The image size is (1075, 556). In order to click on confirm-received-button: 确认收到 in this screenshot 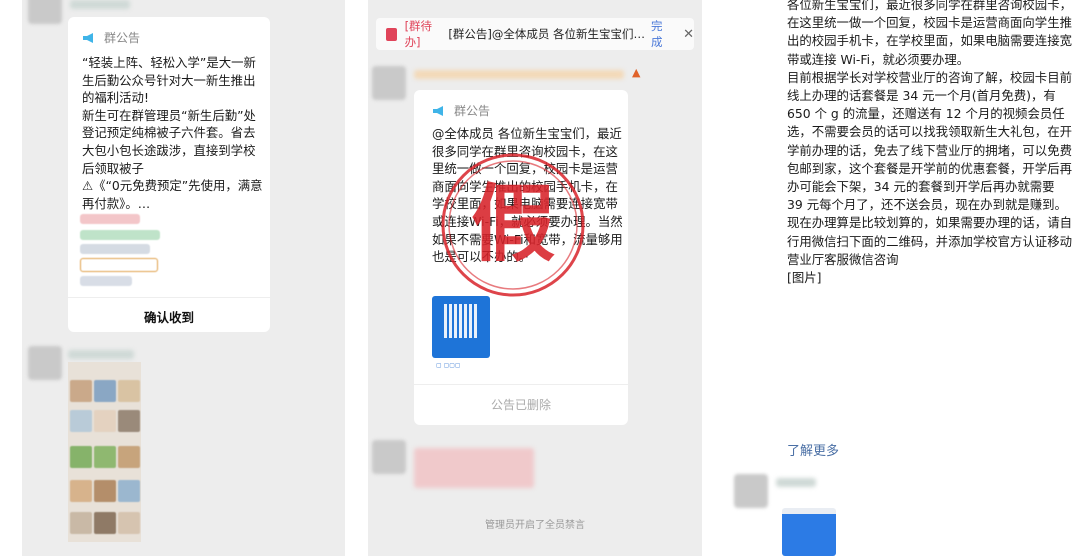, I will do `click(169, 316)`.